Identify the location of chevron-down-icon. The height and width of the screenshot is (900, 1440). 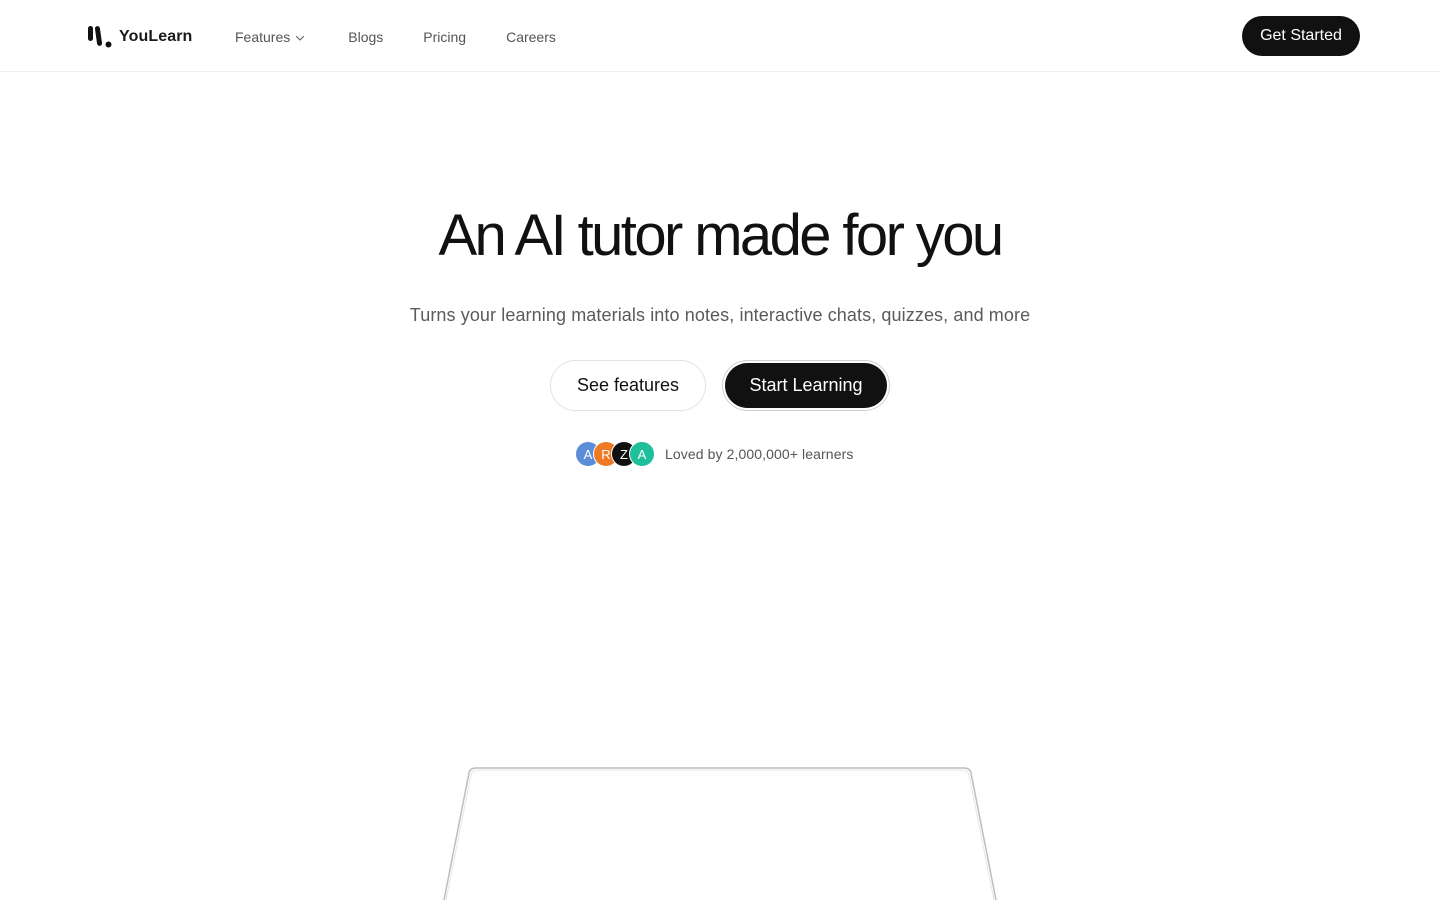
(300, 38).